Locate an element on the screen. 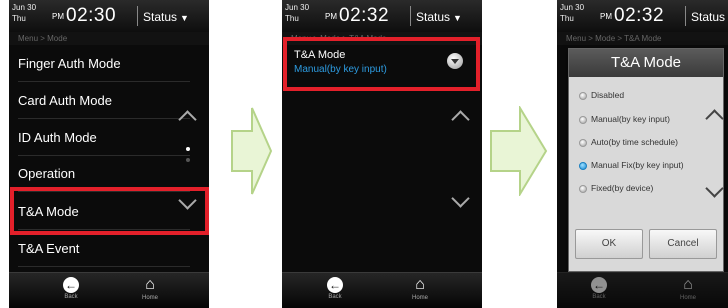 The width and height of the screenshot is (728, 308). chevron-down-icon is located at coordinates (460, 198).